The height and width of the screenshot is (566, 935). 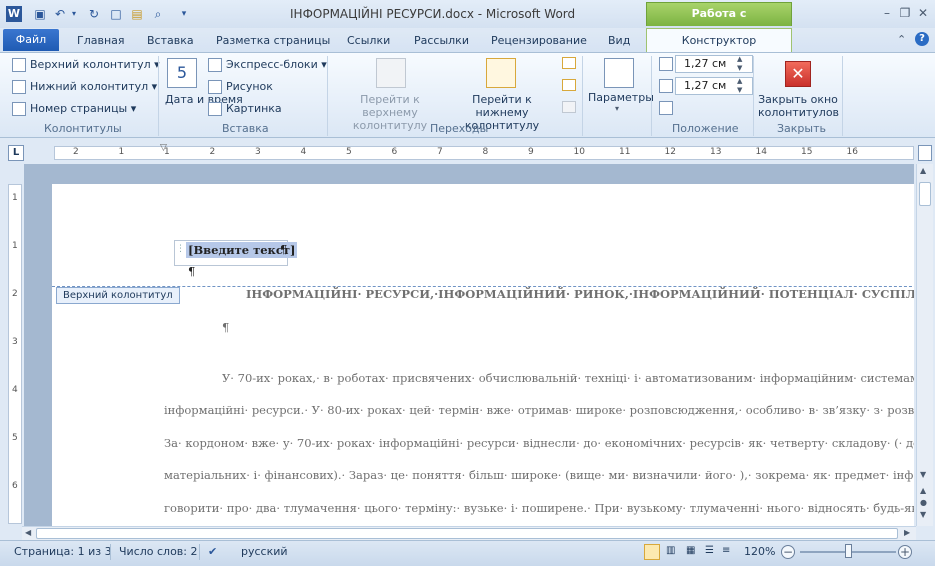 I want to click on zoom-out-icon: −, so click(x=788, y=552).